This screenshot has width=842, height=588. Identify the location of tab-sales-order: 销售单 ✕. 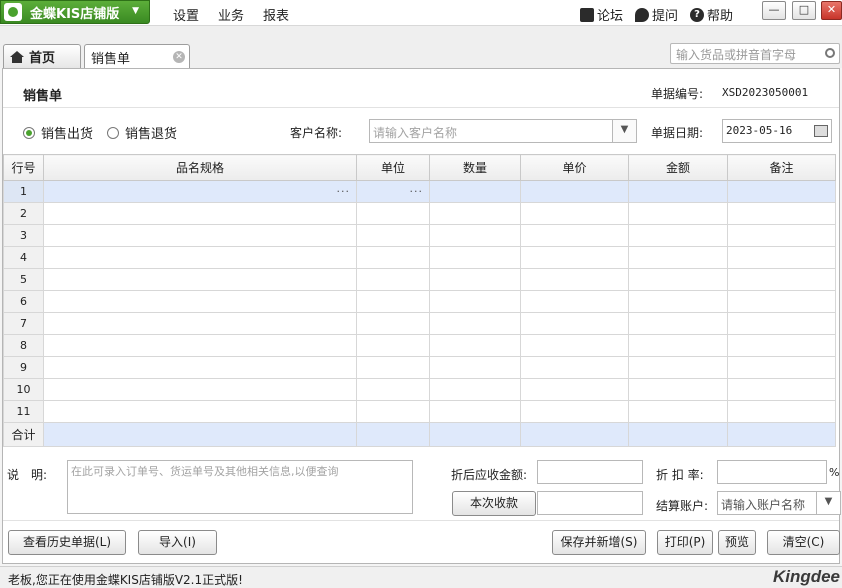
(137, 56).